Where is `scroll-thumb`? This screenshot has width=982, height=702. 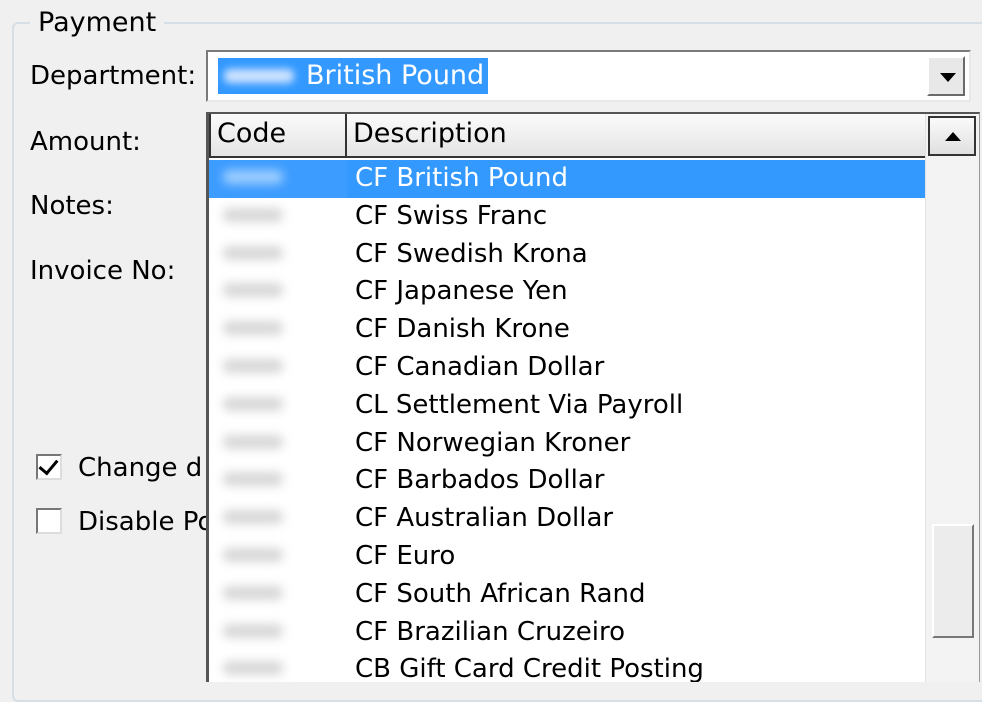 scroll-thumb is located at coordinates (953, 581).